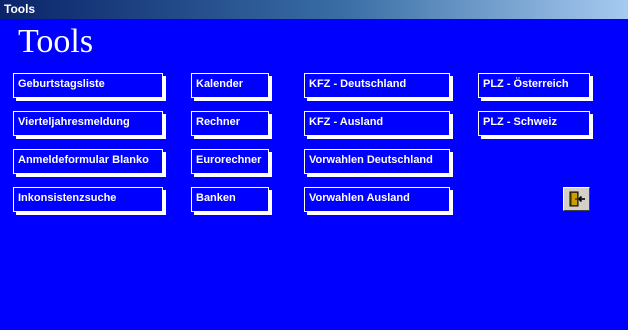 The height and width of the screenshot is (330, 628). Describe the element at coordinates (377, 161) in the screenshot. I see `vorwahlen-deutschland-button: Vorwahlen Deutschland` at that location.